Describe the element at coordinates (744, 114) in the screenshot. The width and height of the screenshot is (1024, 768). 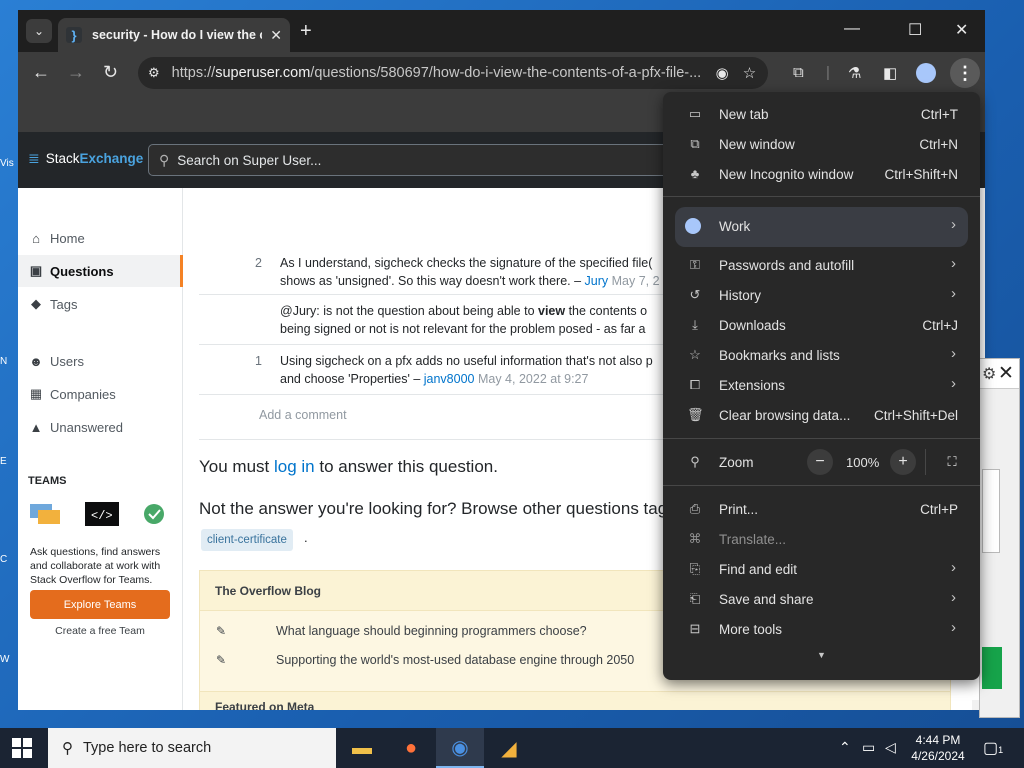
I see `menu-item-label: New tab` at that location.